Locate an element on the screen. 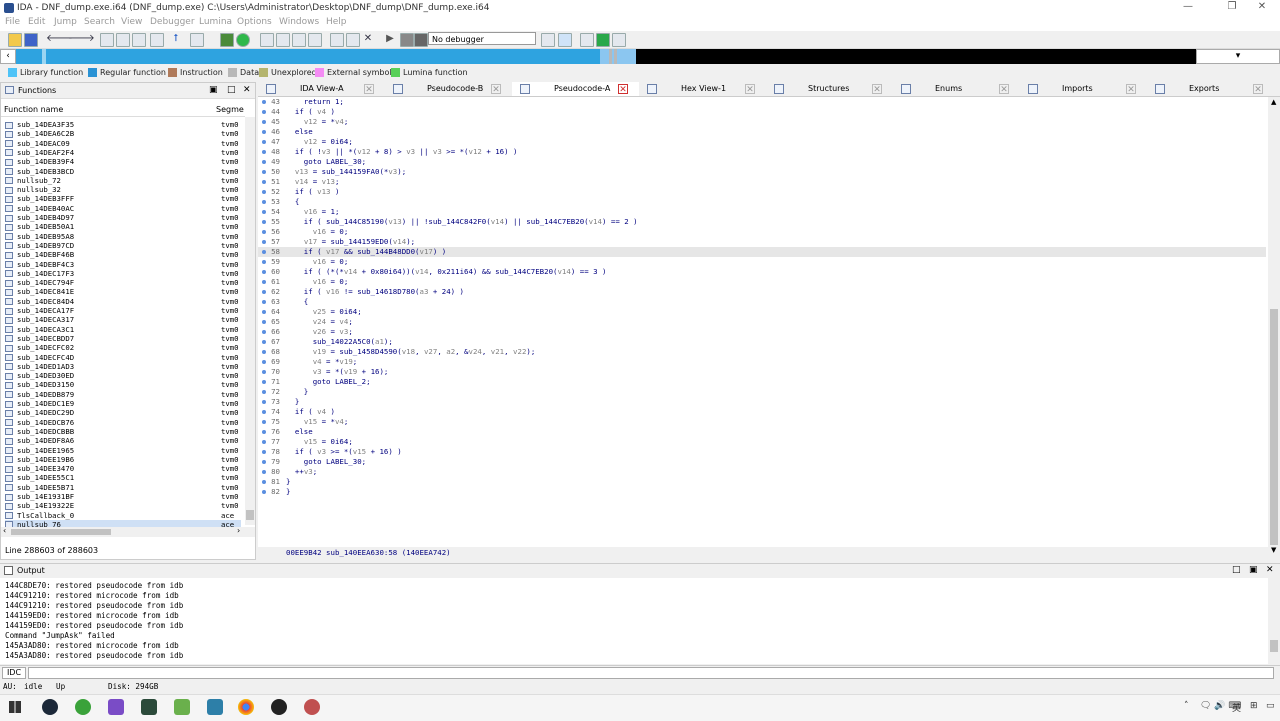 The image size is (1280, 721). code-line: 74 if ( v4 ) is located at coordinates (762, 412).